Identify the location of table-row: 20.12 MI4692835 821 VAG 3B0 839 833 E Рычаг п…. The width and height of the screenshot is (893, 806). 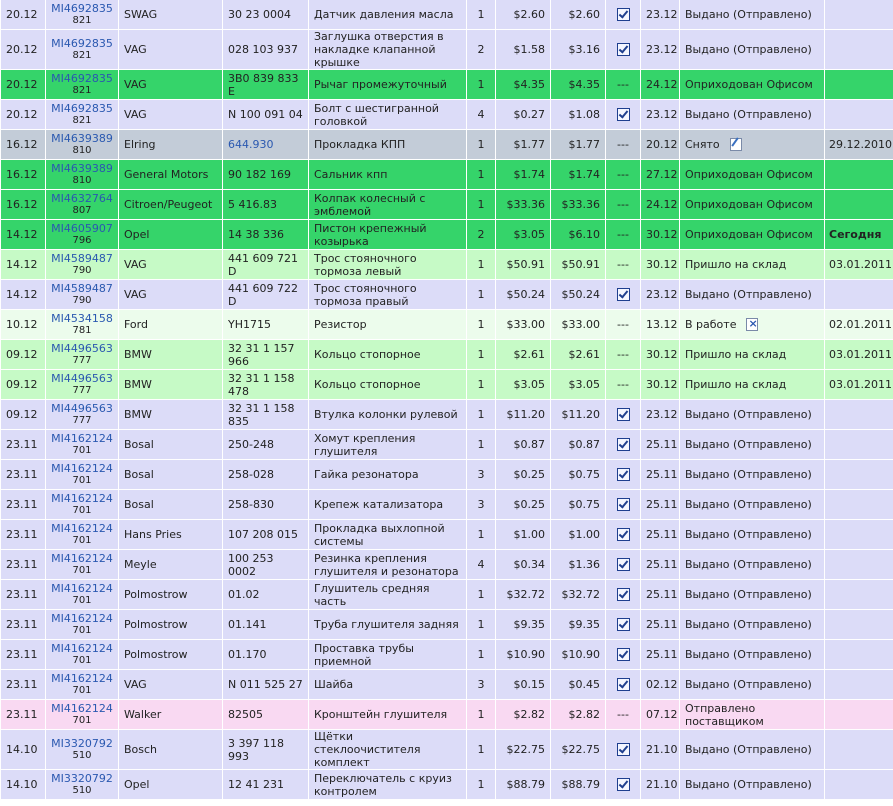
(446, 84).